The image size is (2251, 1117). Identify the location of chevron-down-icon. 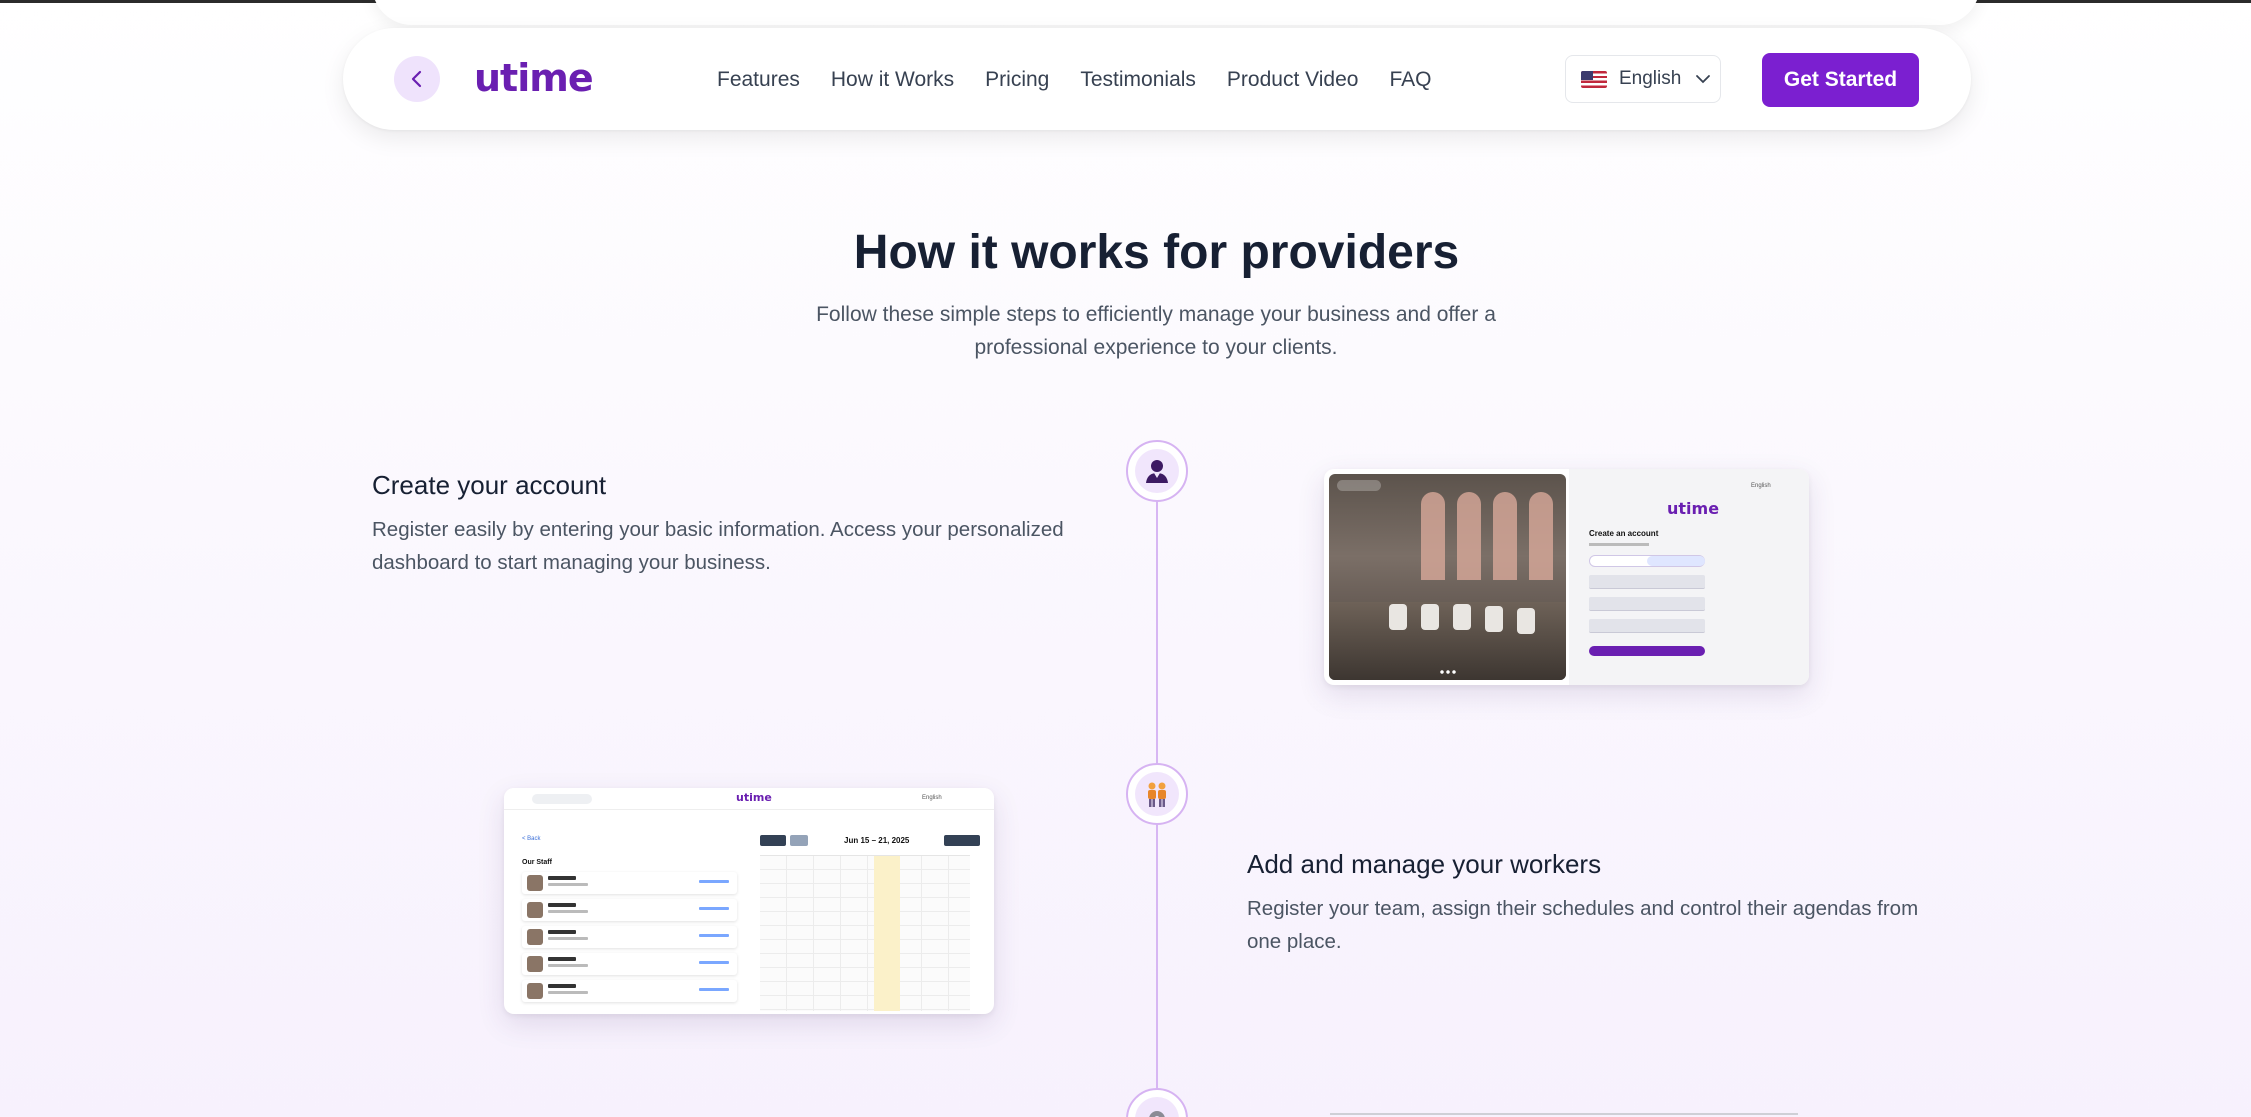
(1703, 79).